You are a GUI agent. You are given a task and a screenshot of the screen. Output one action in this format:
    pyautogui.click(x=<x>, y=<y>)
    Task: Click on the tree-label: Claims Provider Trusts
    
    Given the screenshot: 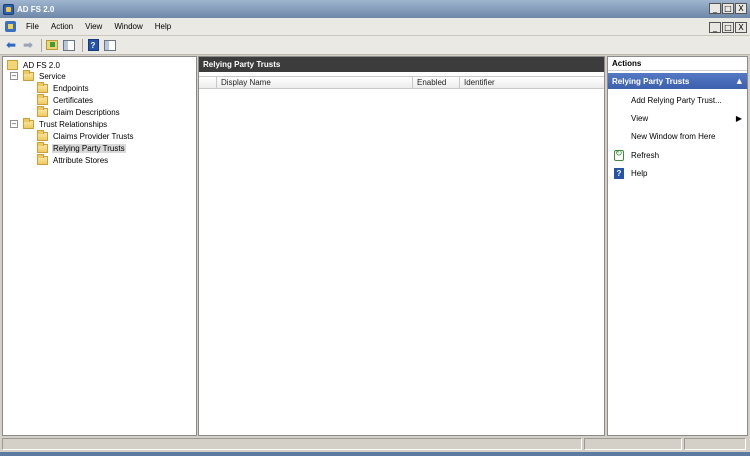 What is the action you would take?
    pyautogui.click(x=93, y=136)
    